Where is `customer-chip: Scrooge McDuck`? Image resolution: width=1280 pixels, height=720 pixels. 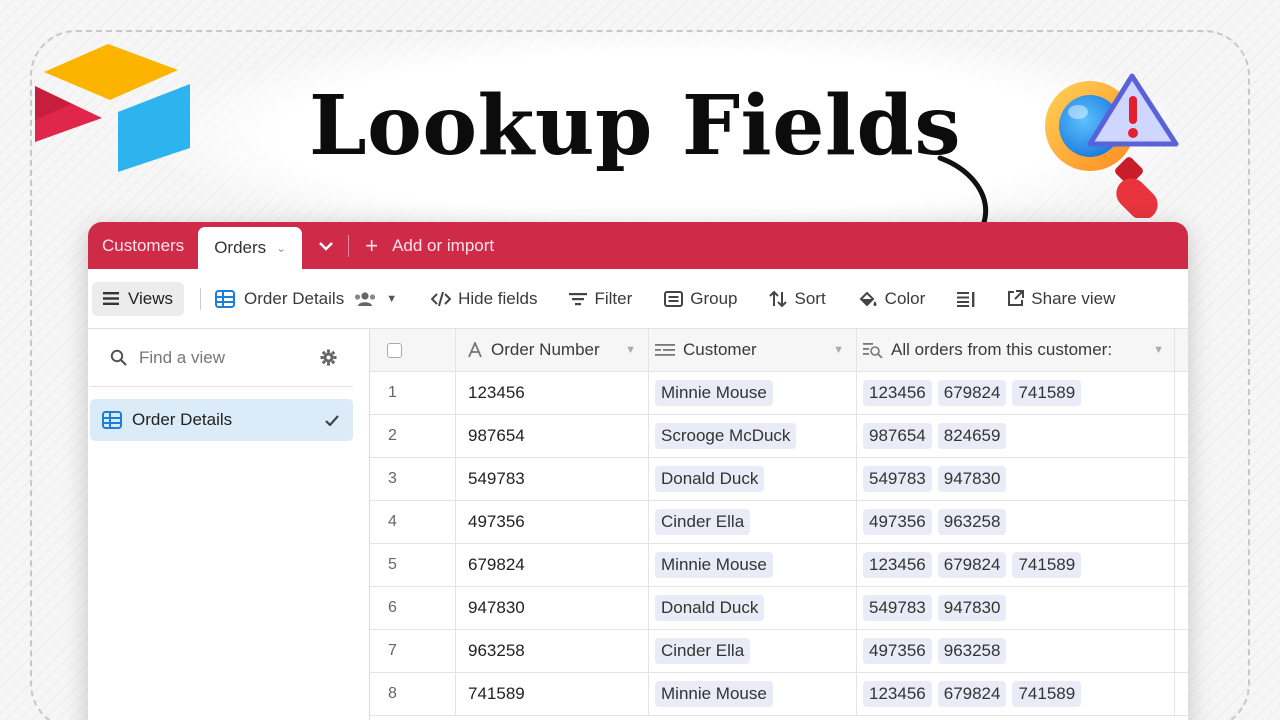
customer-chip: Scrooge McDuck is located at coordinates (726, 436).